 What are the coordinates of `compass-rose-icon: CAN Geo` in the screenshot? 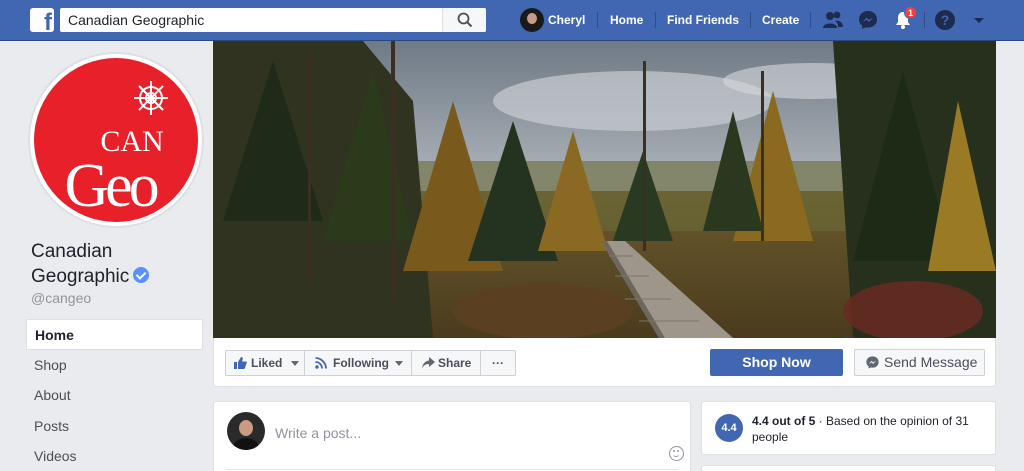 It's located at (116, 150).